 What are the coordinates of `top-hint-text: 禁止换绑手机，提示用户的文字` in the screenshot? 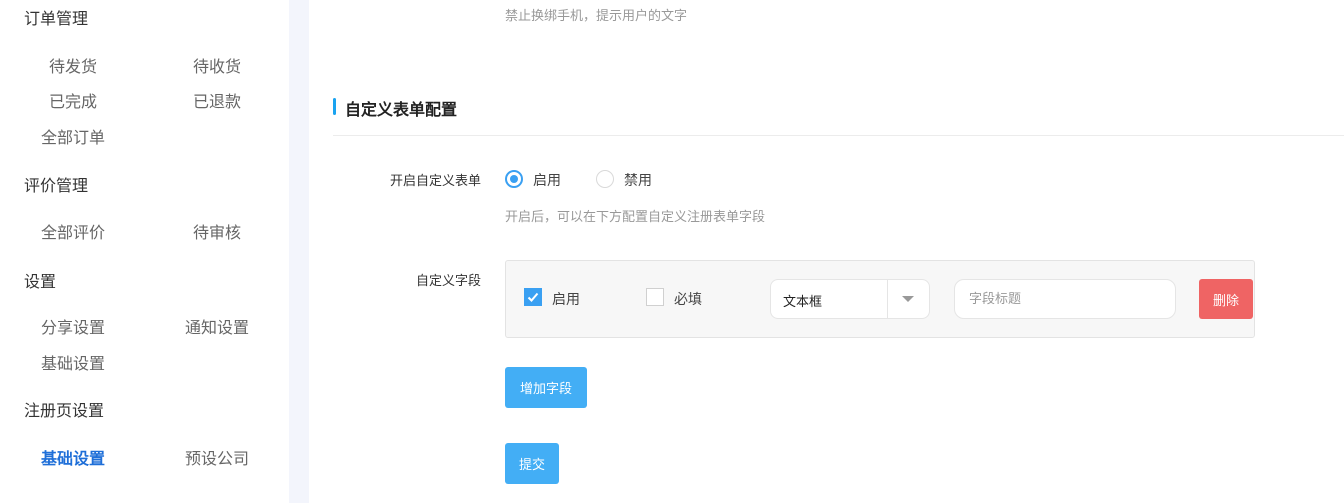 It's located at (596, 16).